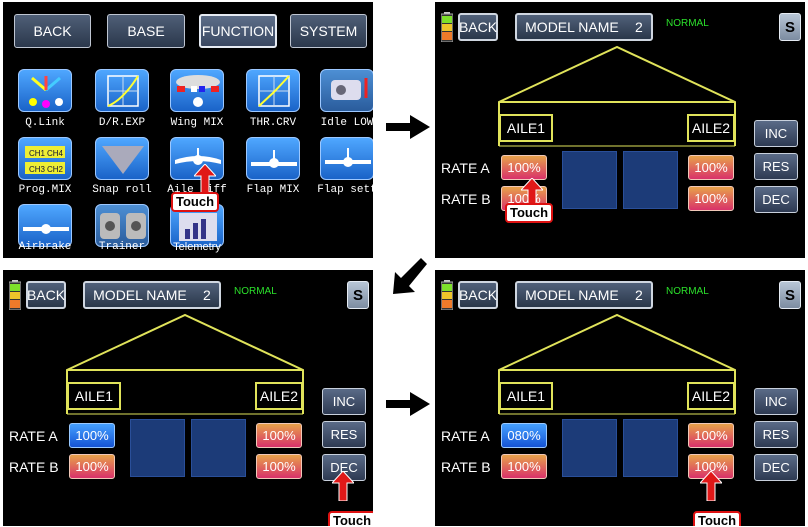  Describe the element at coordinates (45, 190) in the screenshot. I see `tile-label-prog-mix: Prog.MIX` at that location.